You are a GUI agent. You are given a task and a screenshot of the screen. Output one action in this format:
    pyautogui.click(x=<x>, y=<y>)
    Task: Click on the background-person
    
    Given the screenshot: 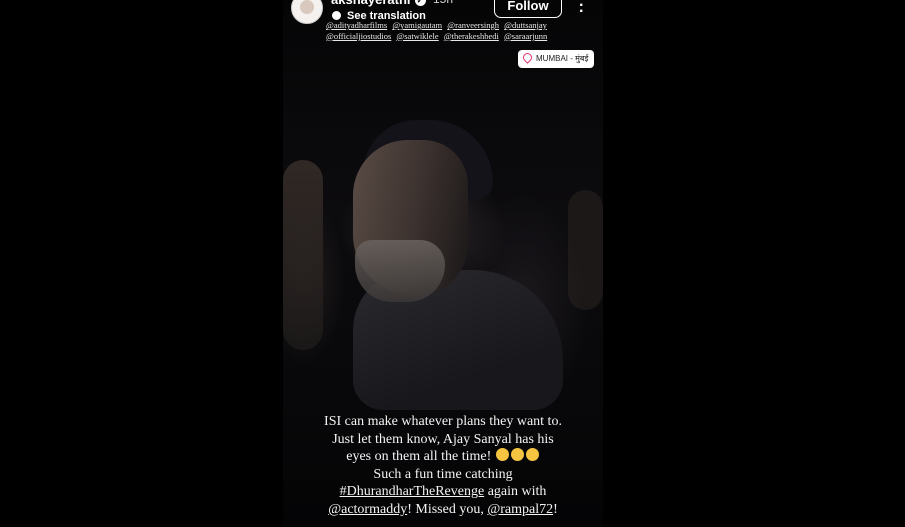 What is the action you would take?
    pyautogui.click(x=303, y=255)
    